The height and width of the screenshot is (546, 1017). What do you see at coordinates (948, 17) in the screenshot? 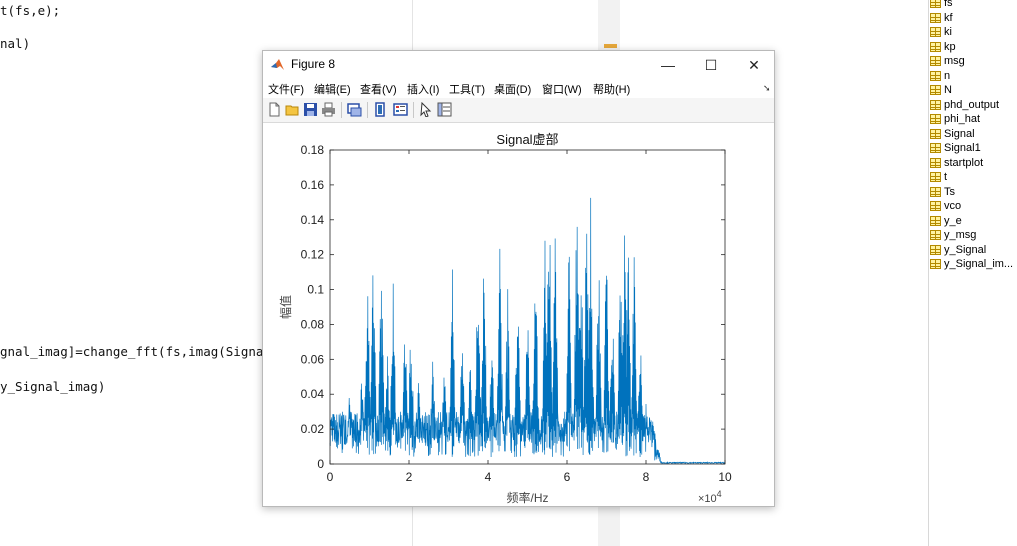
I see `variable-name: kf` at bounding box center [948, 17].